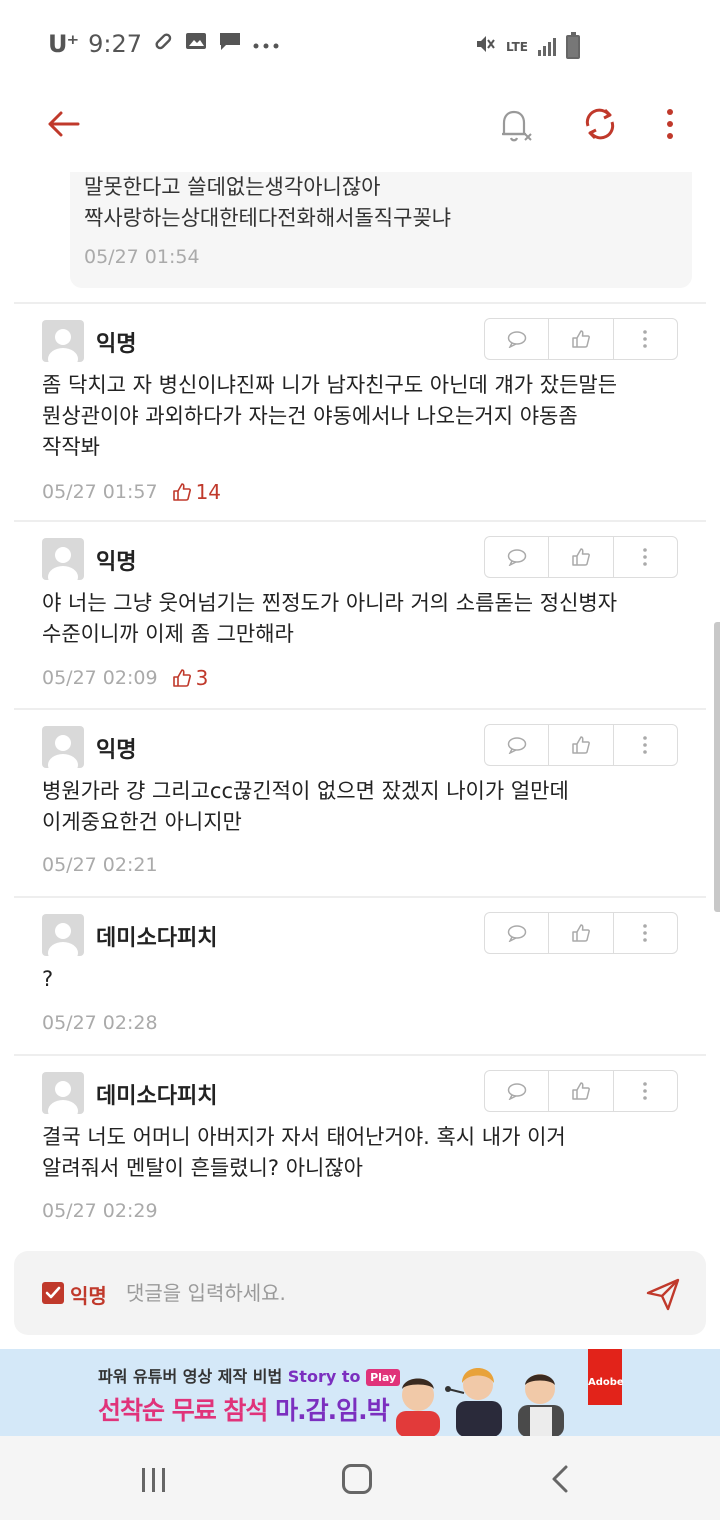  What do you see at coordinates (717, 767) in the screenshot?
I see `scrollbar-thumb` at bounding box center [717, 767].